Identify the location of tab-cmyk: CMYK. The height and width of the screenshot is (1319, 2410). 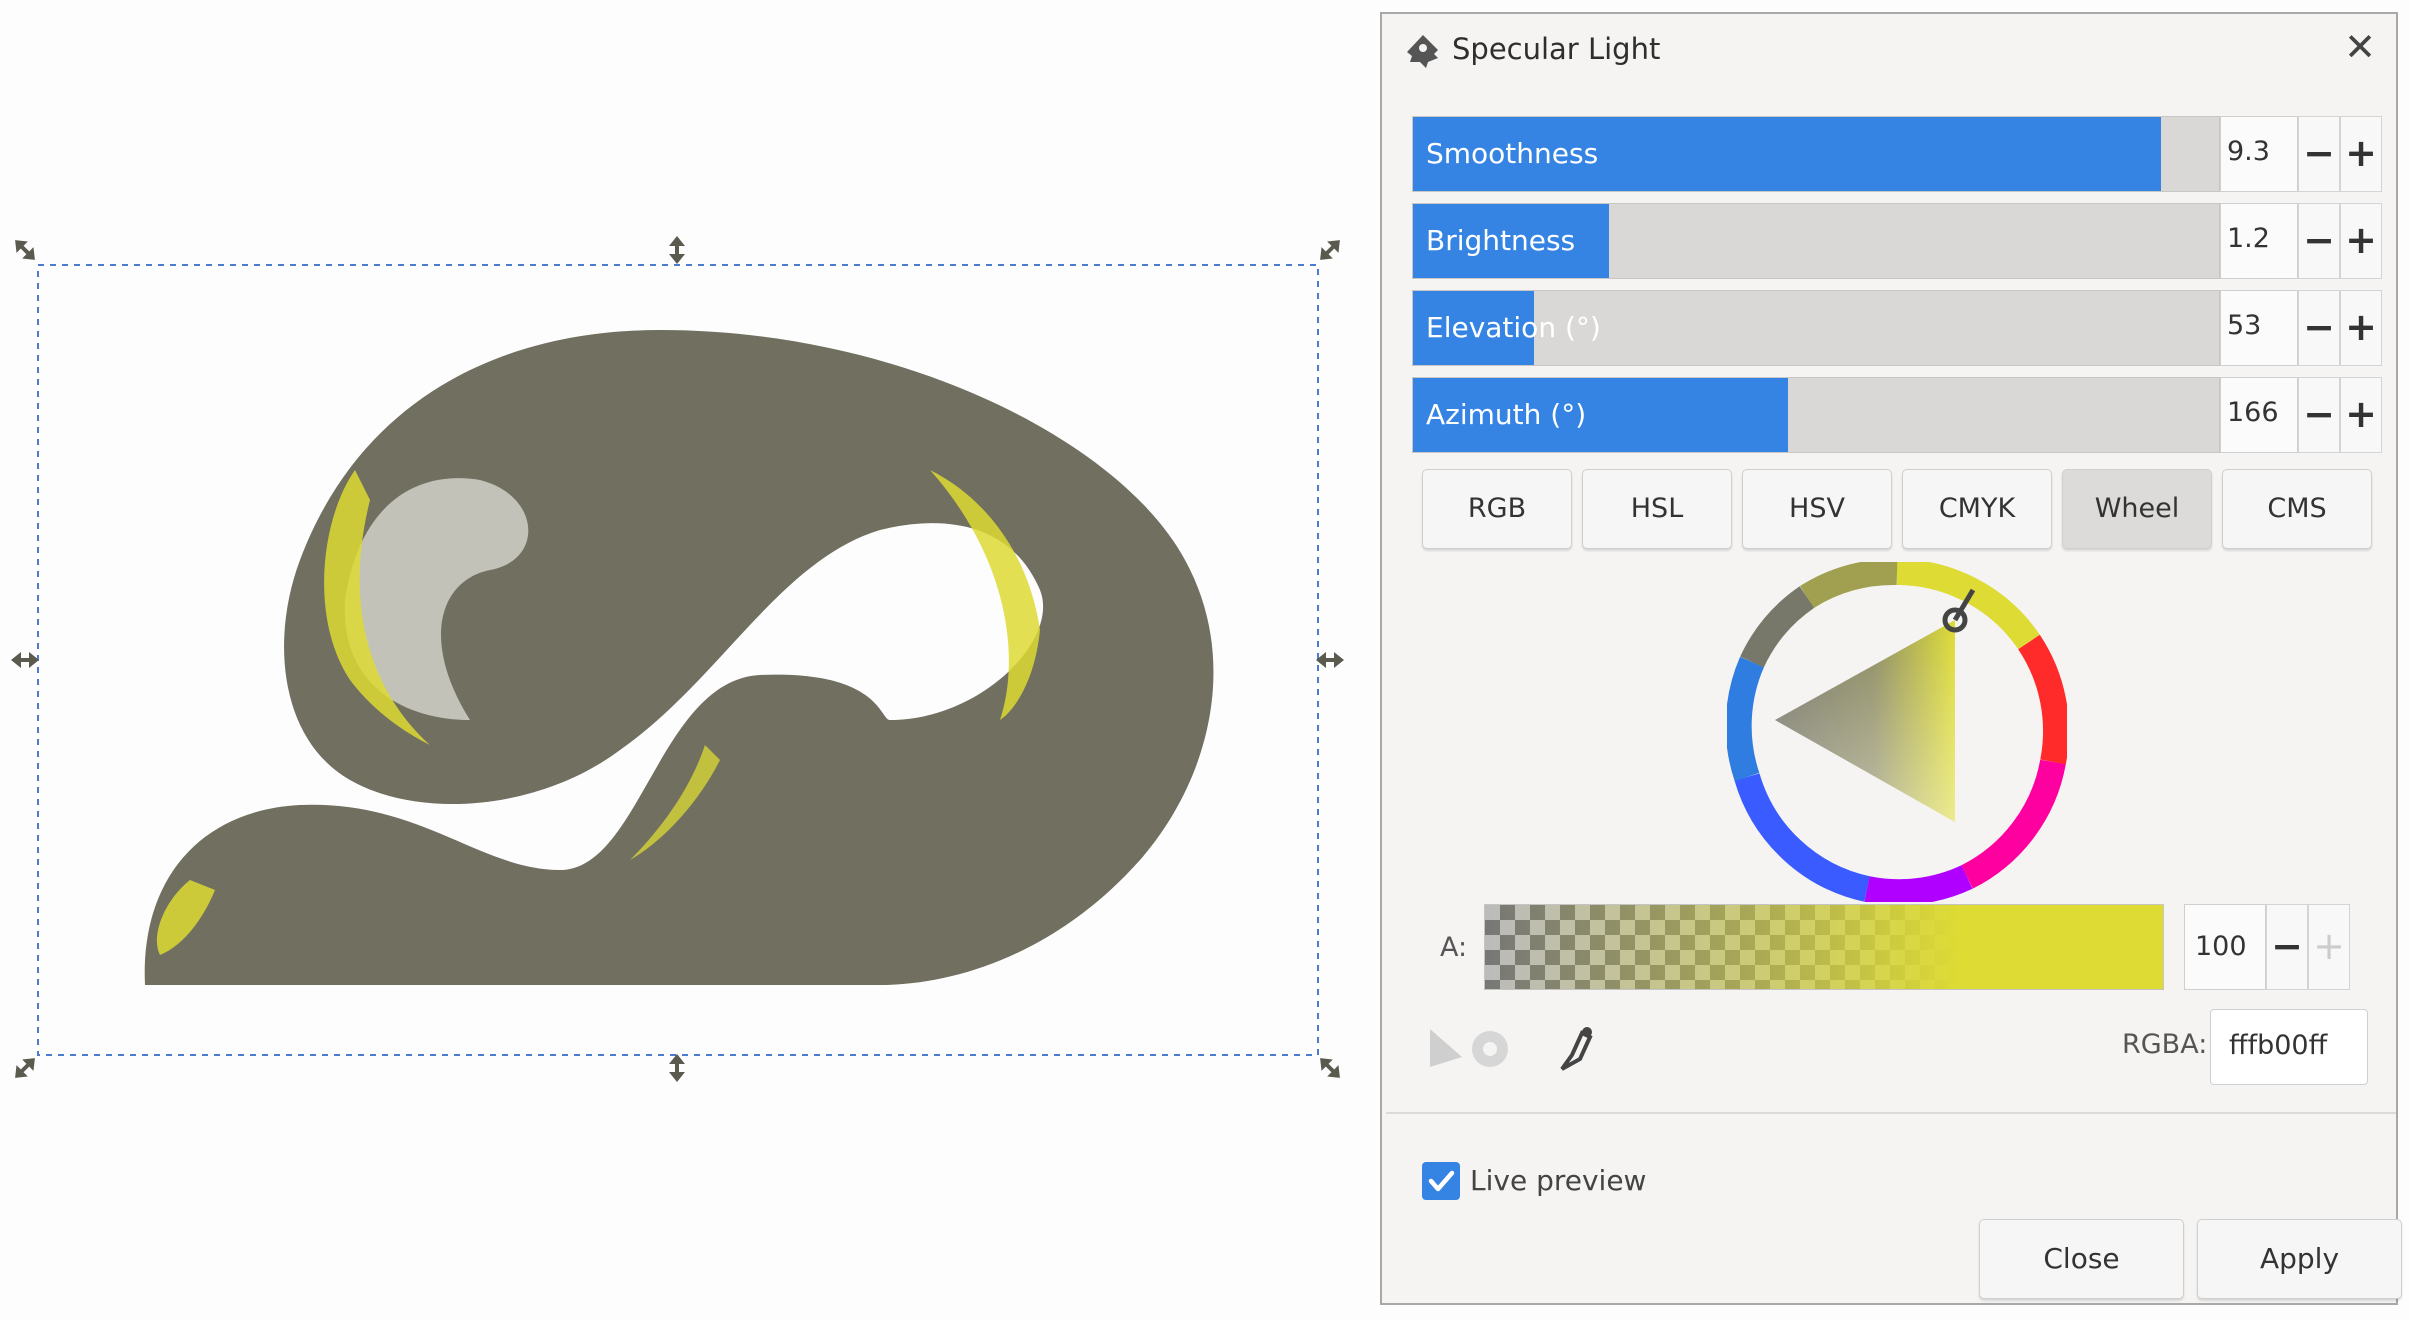
(1977, 509).